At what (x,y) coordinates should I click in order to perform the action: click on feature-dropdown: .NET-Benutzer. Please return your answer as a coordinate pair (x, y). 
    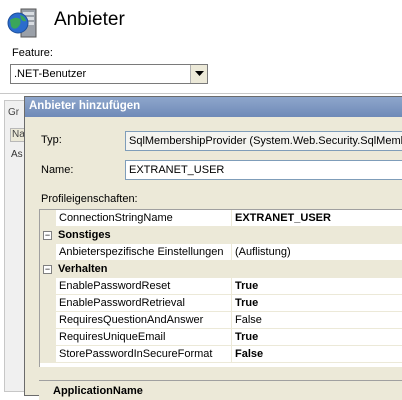
    Looking at the image, I should click on (109, 74).